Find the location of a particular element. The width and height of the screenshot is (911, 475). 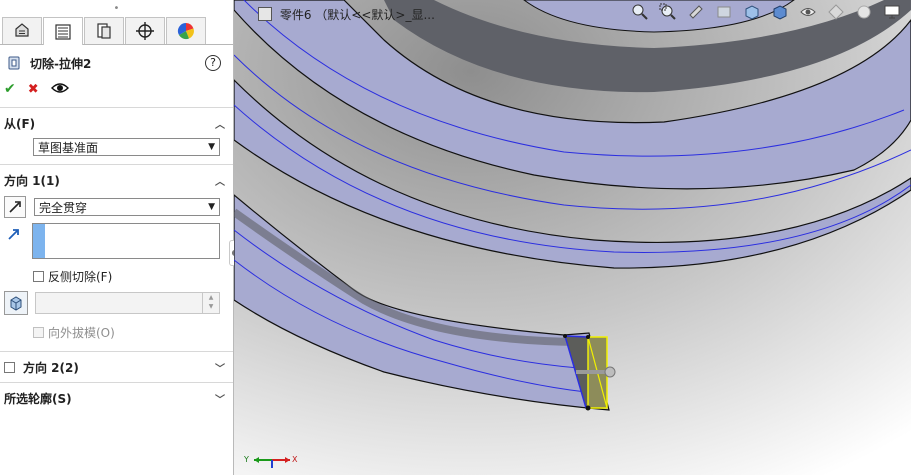

direction1-section-header: 方向 1(1) ︿ is located at coordinates (116, 179).